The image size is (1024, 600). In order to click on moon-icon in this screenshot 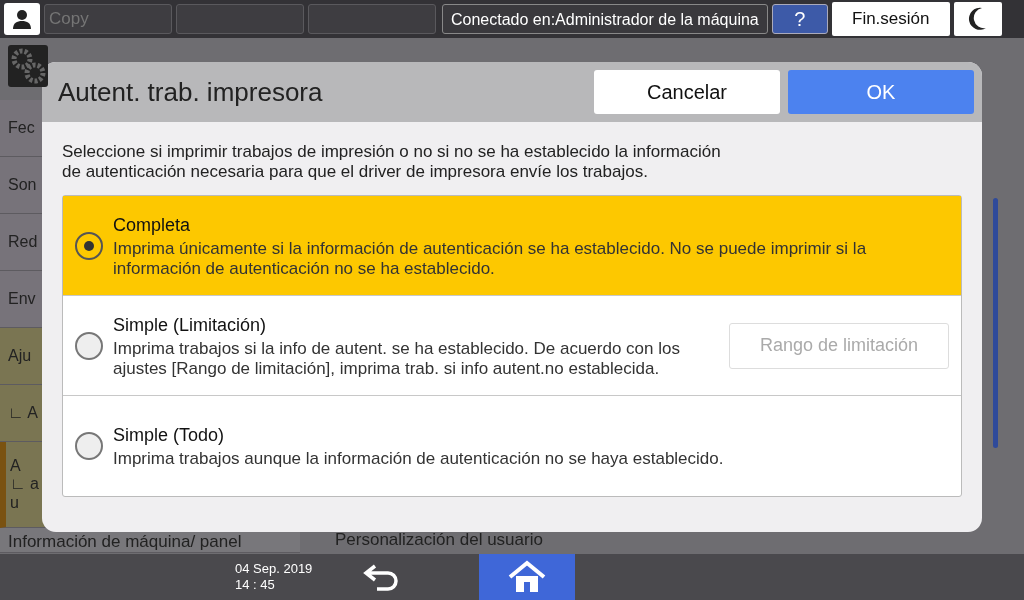, I will do `click(977, 19)`.